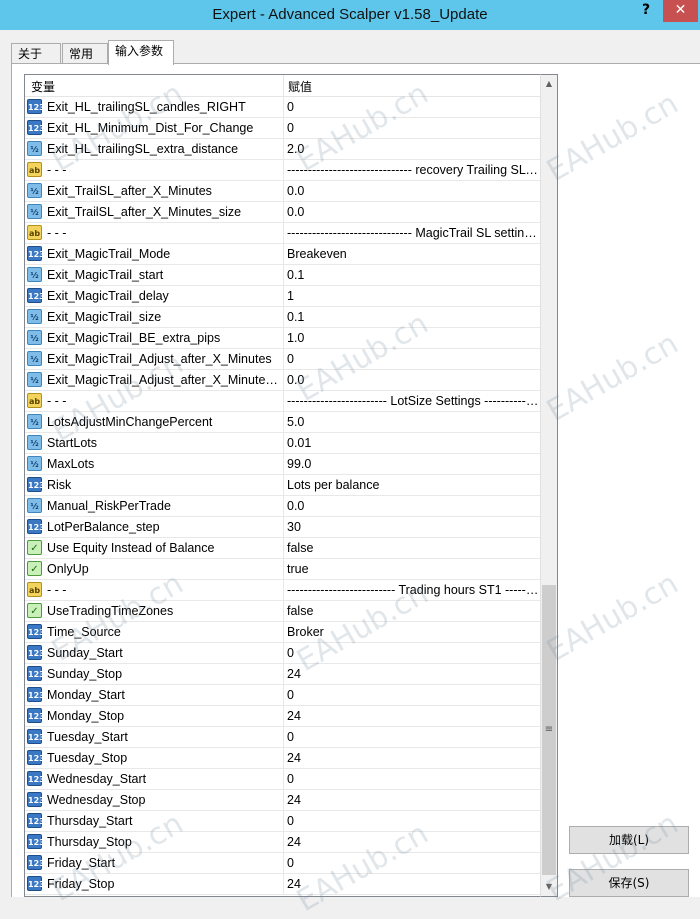 The height and width of the screenshot is (919, 700). I want to click on table-row: ½ LotsAdjustMinChangePercent 5.0, so click(282, 422).